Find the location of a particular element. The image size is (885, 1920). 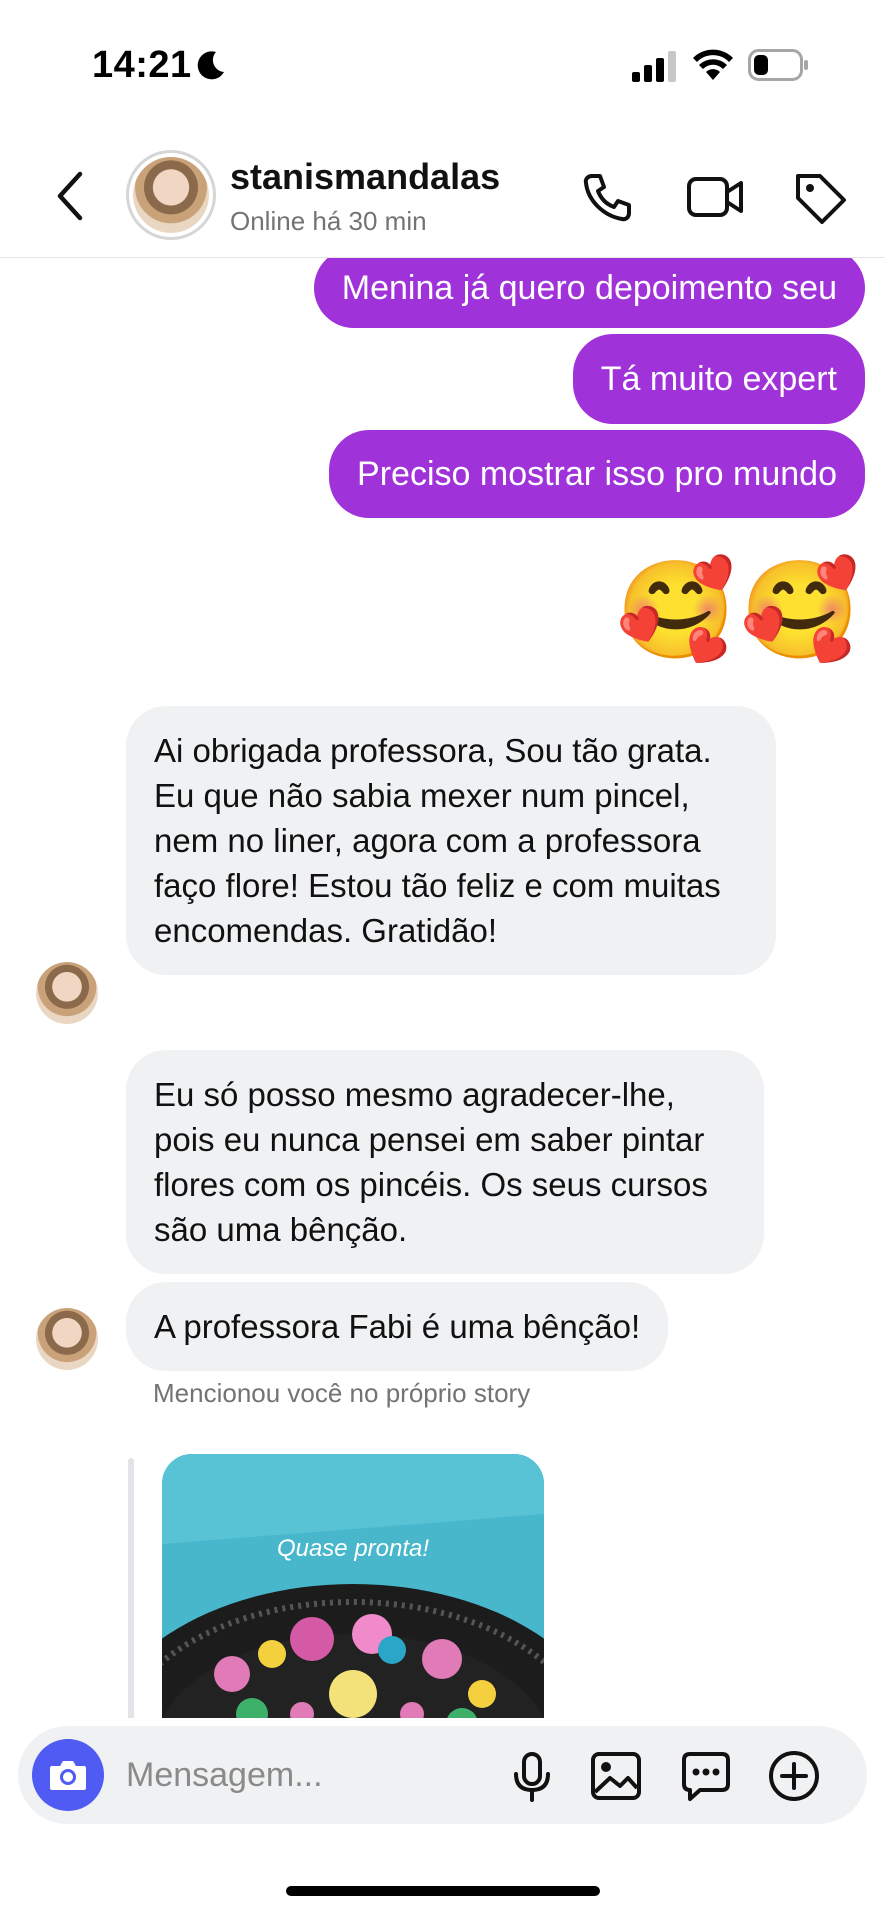

story-reply-line is located at coordinates (131, 1588).